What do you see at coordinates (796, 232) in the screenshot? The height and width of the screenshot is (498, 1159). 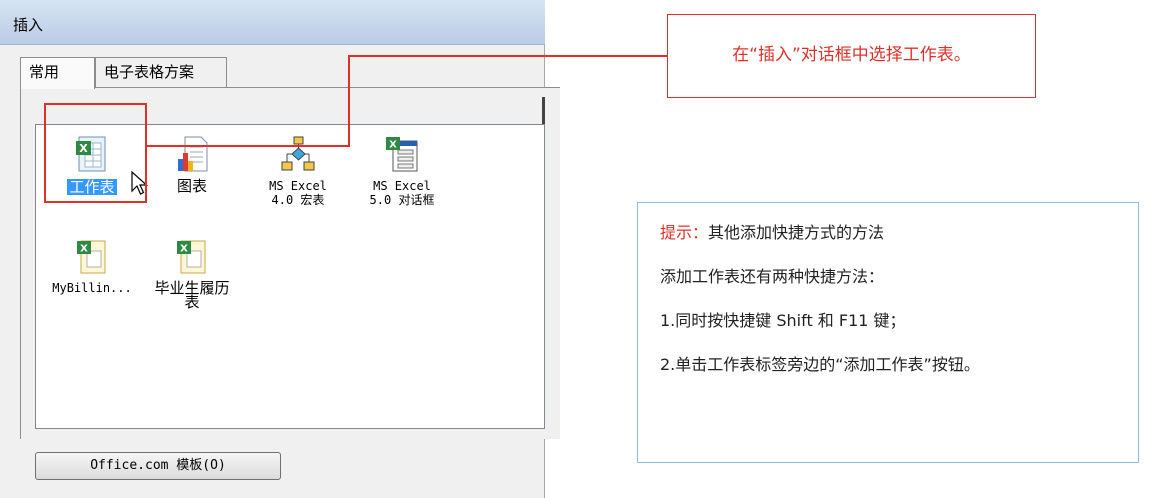 I see `tip-title: 其他添加快捷方式的方法` at bounding box center [796, 232].